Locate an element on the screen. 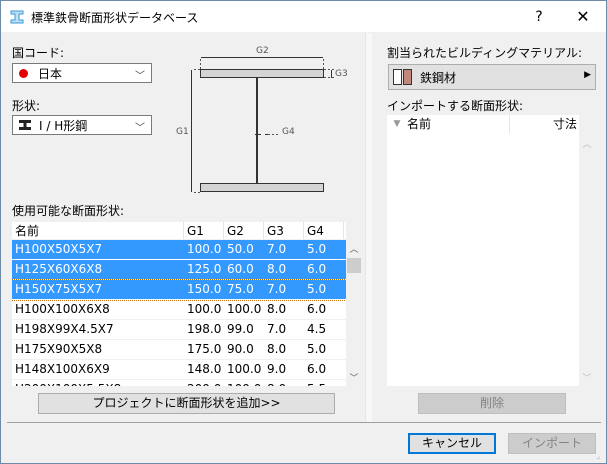 The width and height of the screenshot is (607, 464). g1-label: G1 is located at coordinates (182, 132).